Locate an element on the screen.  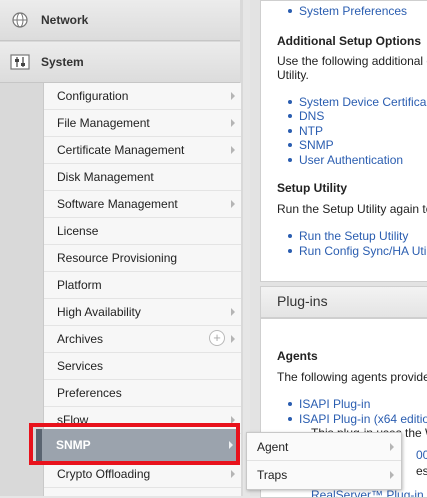
flyout-item-traps: Traps is located at coordinates (324, 474).